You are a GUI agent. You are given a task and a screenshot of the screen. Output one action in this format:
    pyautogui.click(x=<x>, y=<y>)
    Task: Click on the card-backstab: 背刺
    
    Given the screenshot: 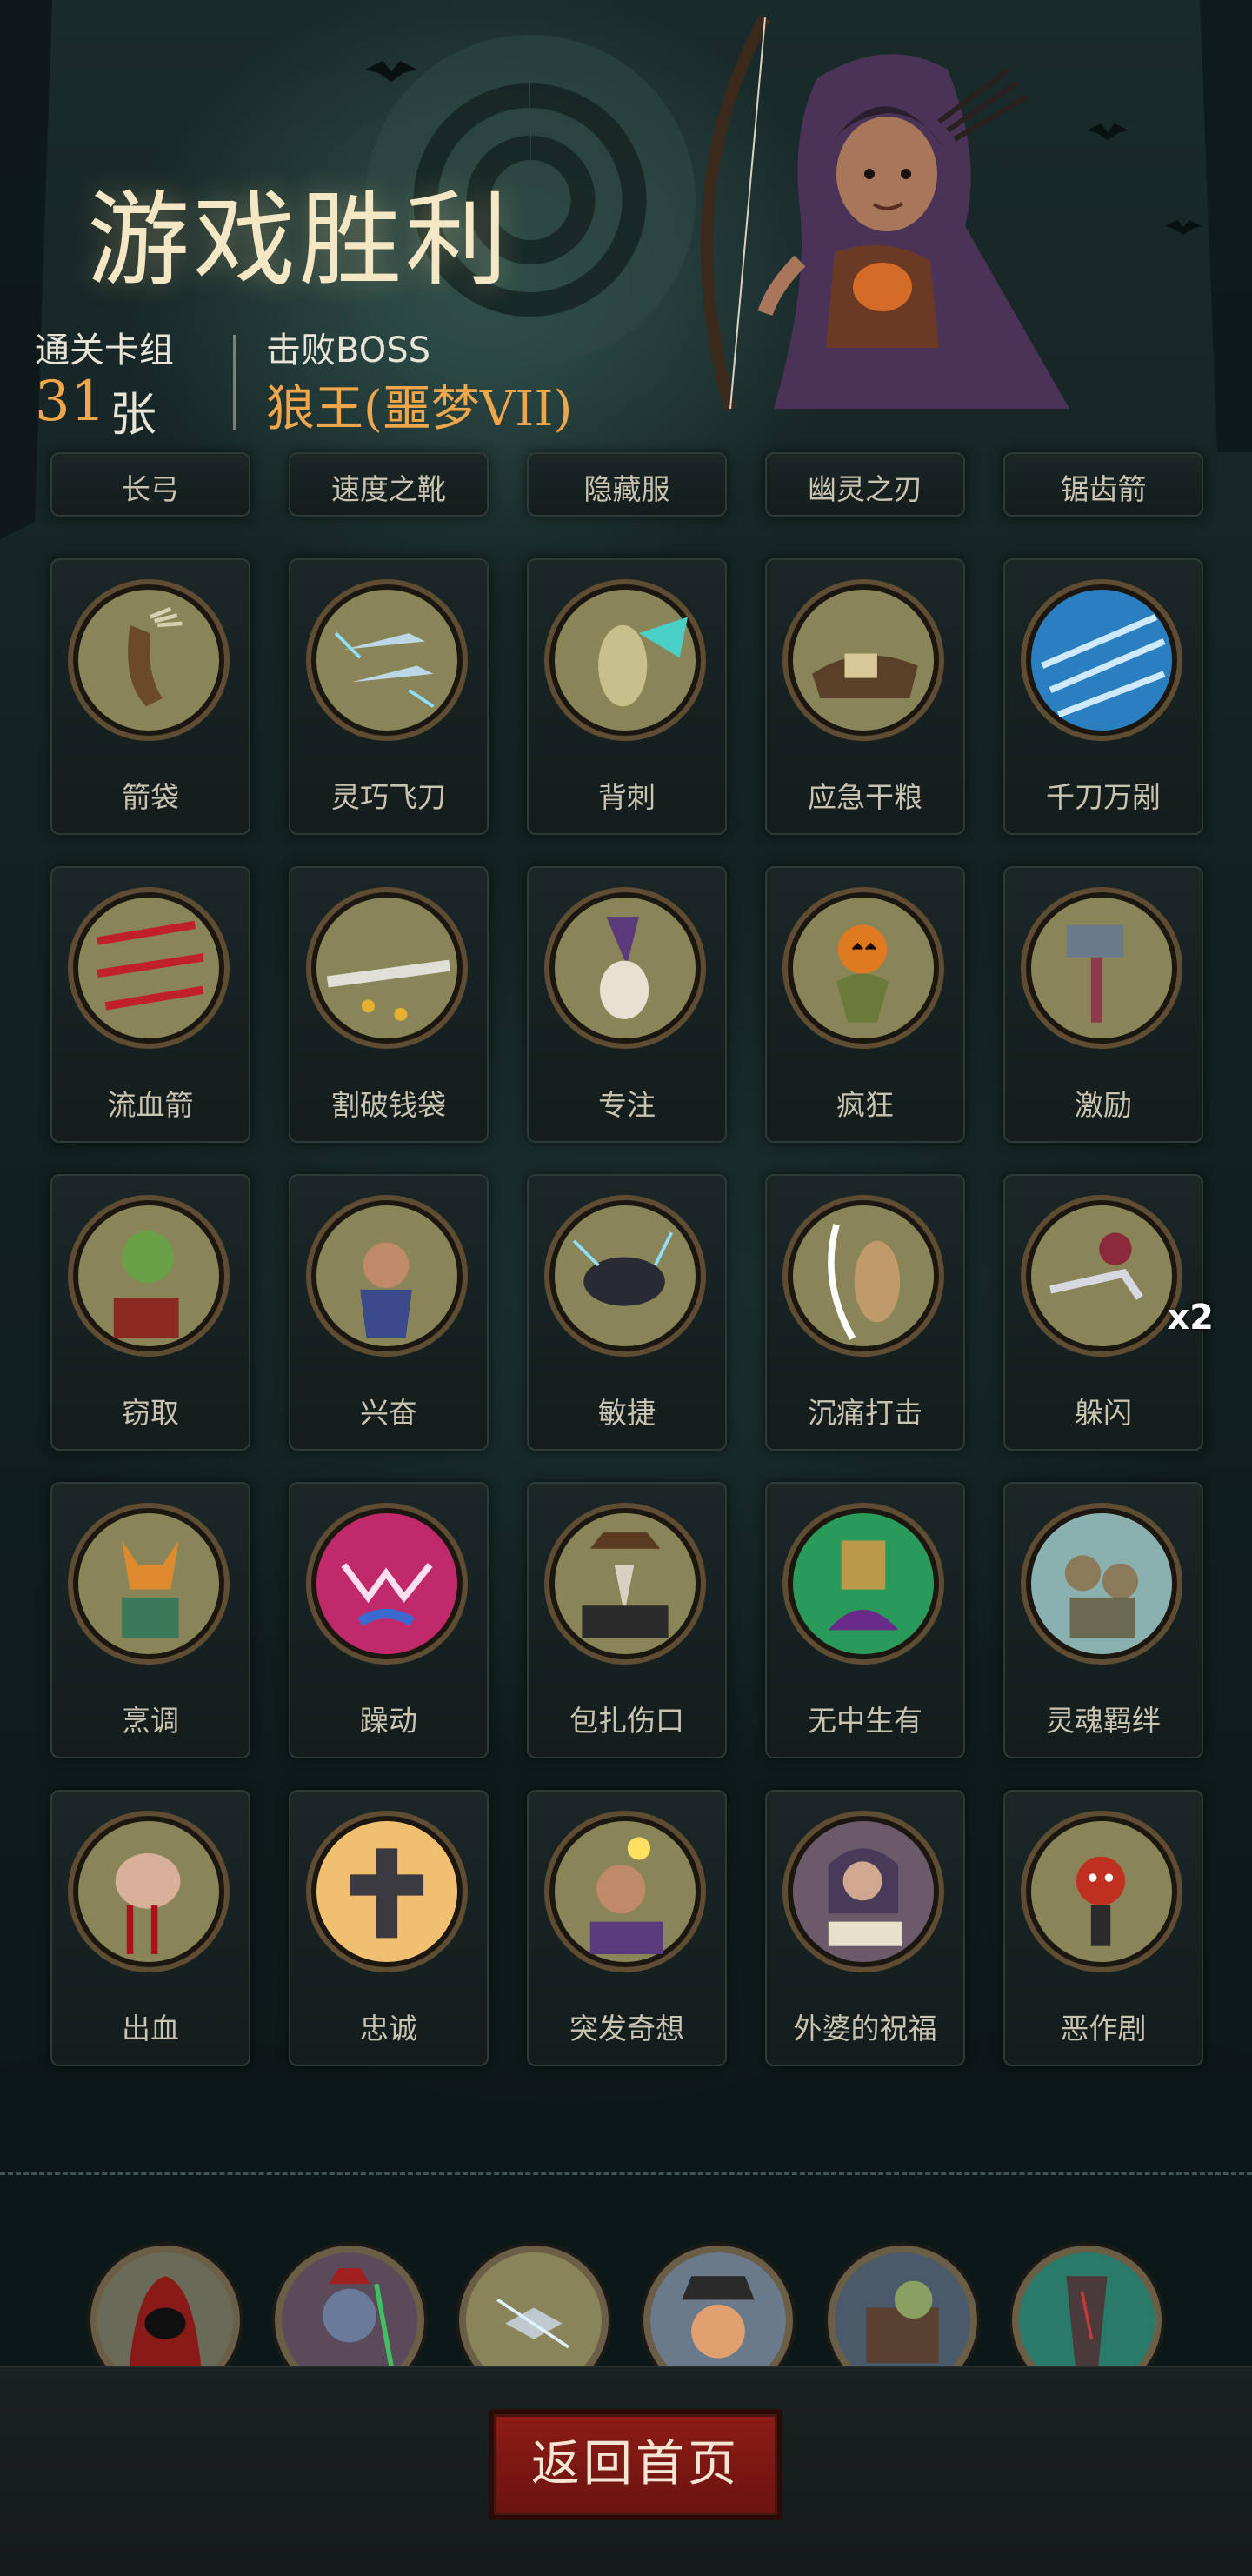 What is the action you would take?
    pyautogui.click(x=627, y=696)
    